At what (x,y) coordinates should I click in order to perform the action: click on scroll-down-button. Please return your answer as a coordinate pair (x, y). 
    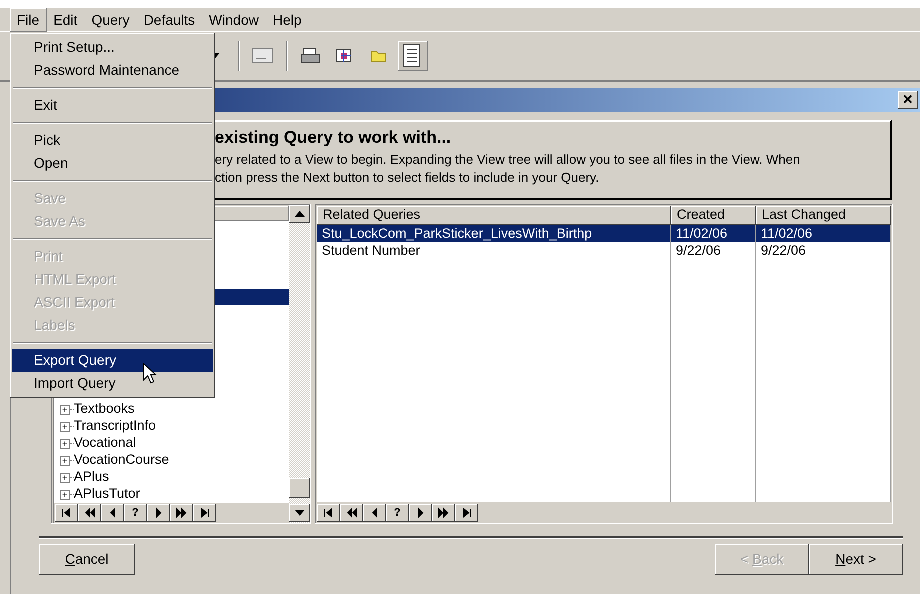
    Looking at the image, I should click on (299, 513).